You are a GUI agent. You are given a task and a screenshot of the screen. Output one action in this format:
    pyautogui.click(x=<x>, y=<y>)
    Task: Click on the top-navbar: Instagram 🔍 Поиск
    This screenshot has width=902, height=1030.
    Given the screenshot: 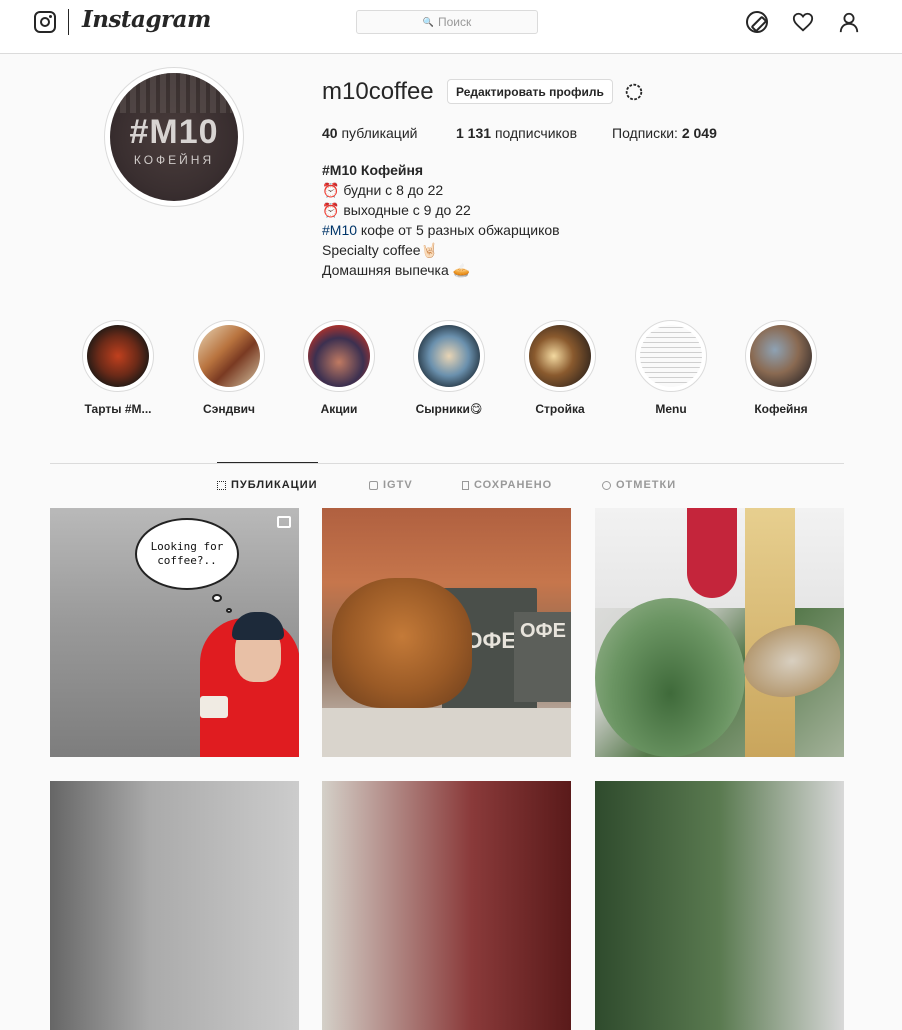 What is the action you would take?
    pyautogui.click(x=451, y=27)
    